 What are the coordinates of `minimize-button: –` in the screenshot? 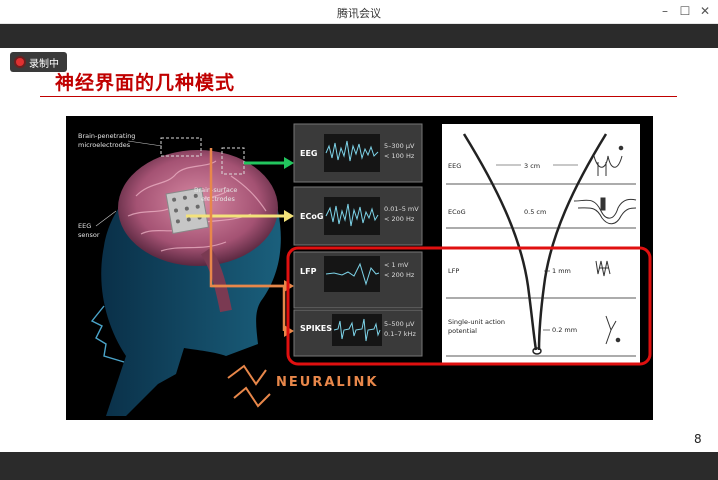 It's located at (665, 11).